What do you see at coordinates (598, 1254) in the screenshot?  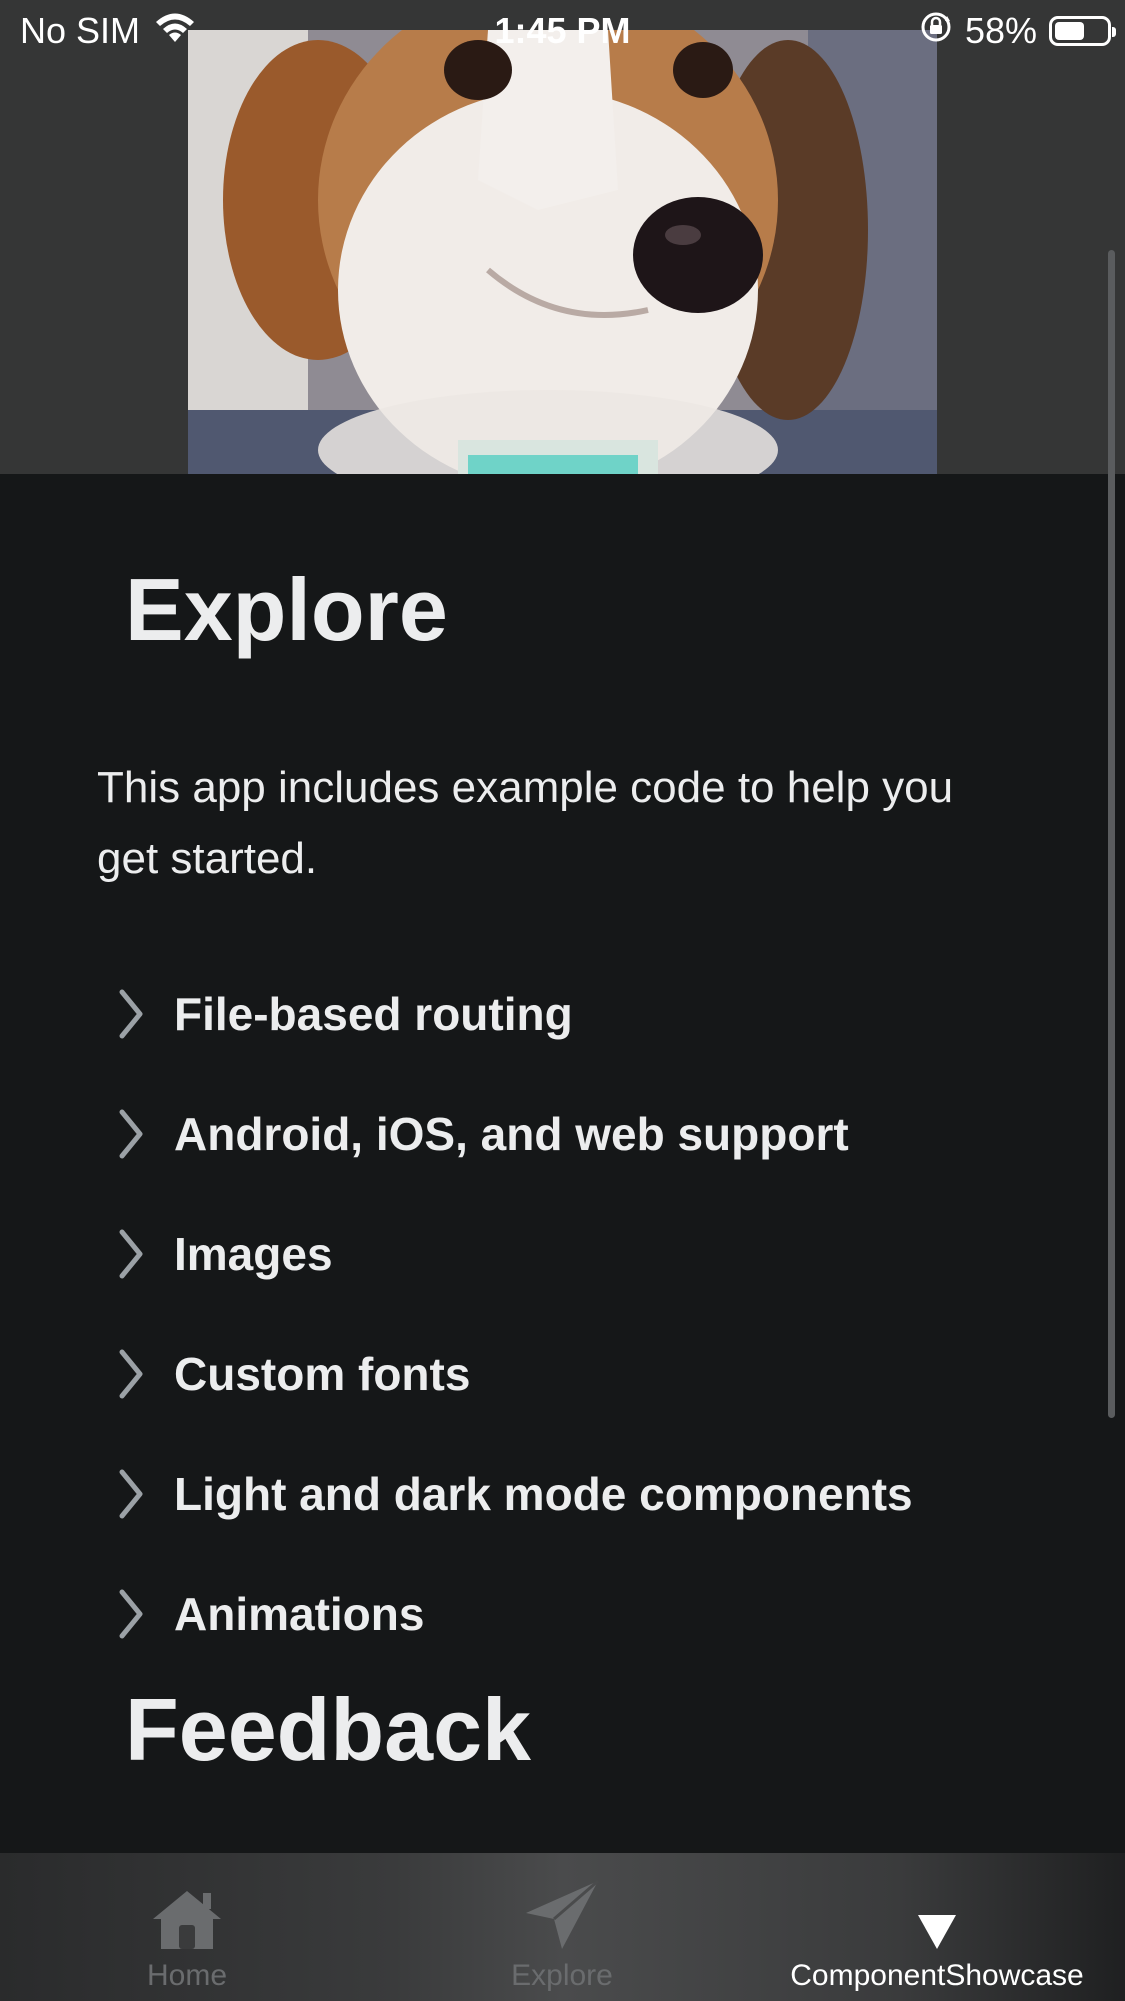 I see `collapsible-images: Images` at bounding box center [598, 1254].